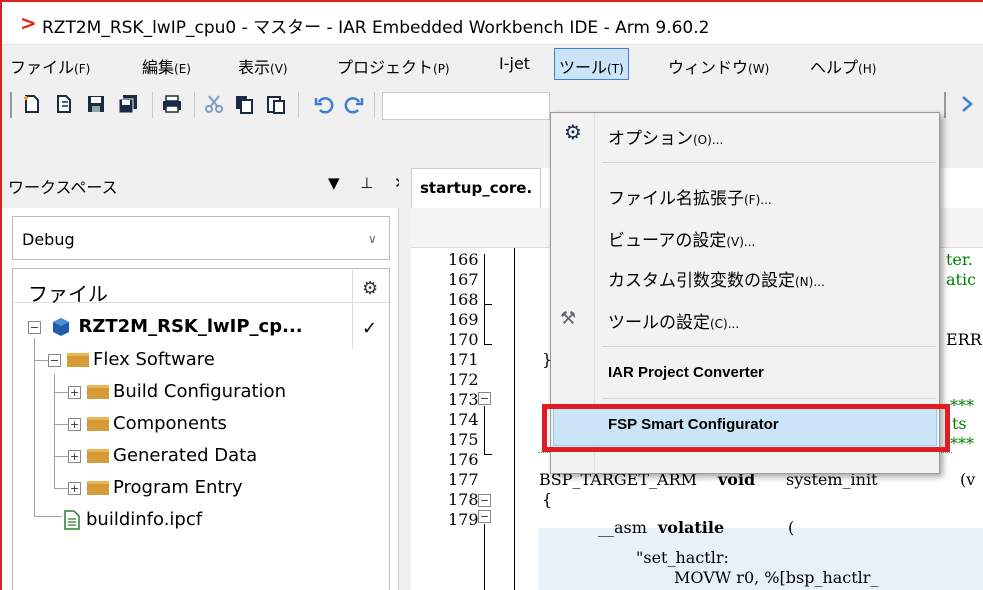 The width and height of the screenshot is (983, 590). Describe the element at coordinates (254, 67) in the screenshot. I see `menu-view-label: 表示` at that location.